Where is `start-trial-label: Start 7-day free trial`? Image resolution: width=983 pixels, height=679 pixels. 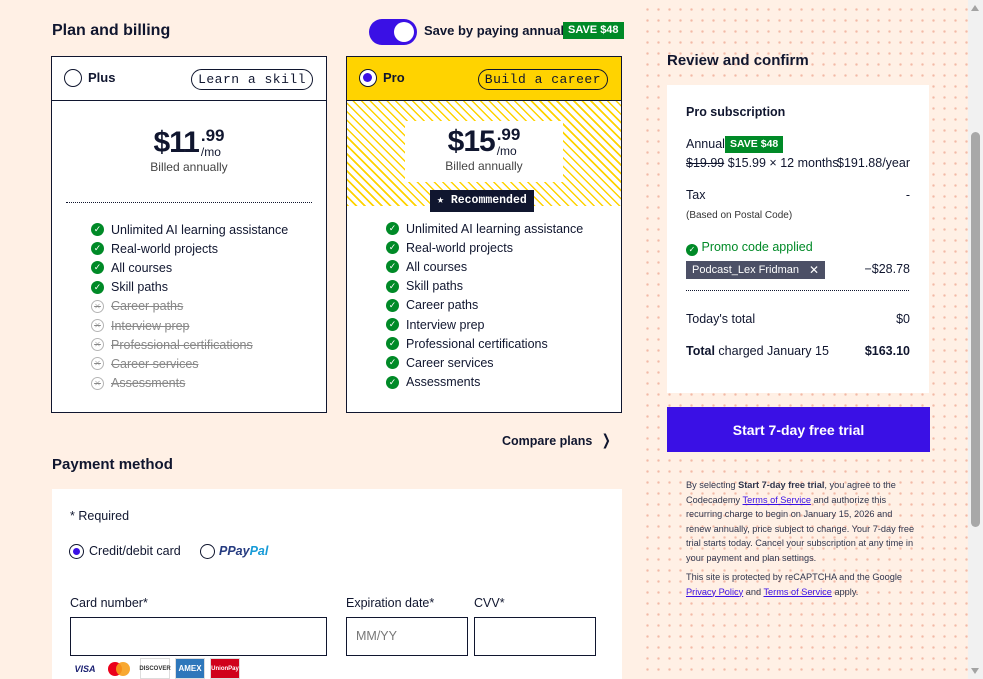 start-trial-label: Start 7-day free trial is located at coordinates (798, 429).